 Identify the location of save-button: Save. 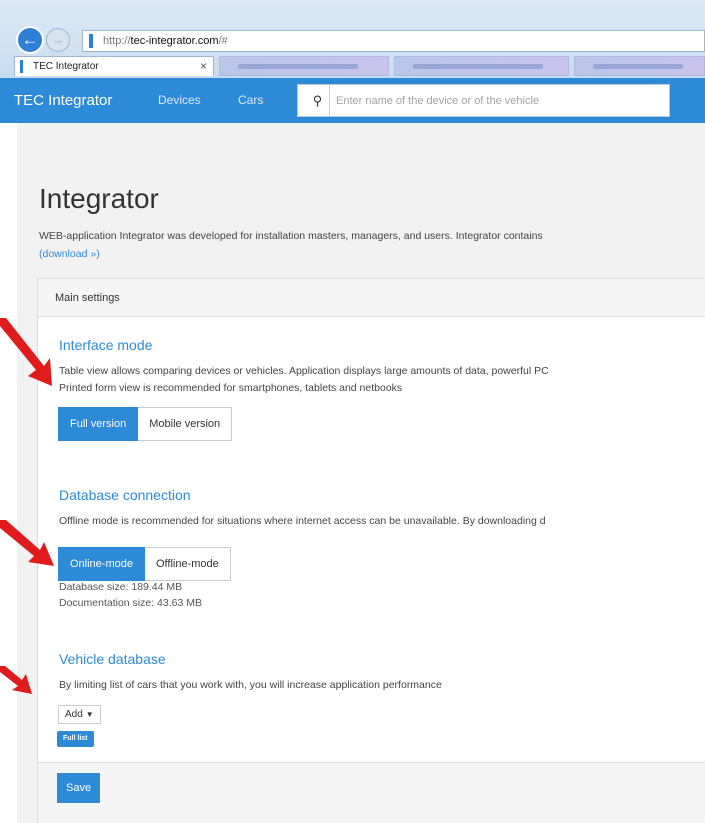
(79, 788).